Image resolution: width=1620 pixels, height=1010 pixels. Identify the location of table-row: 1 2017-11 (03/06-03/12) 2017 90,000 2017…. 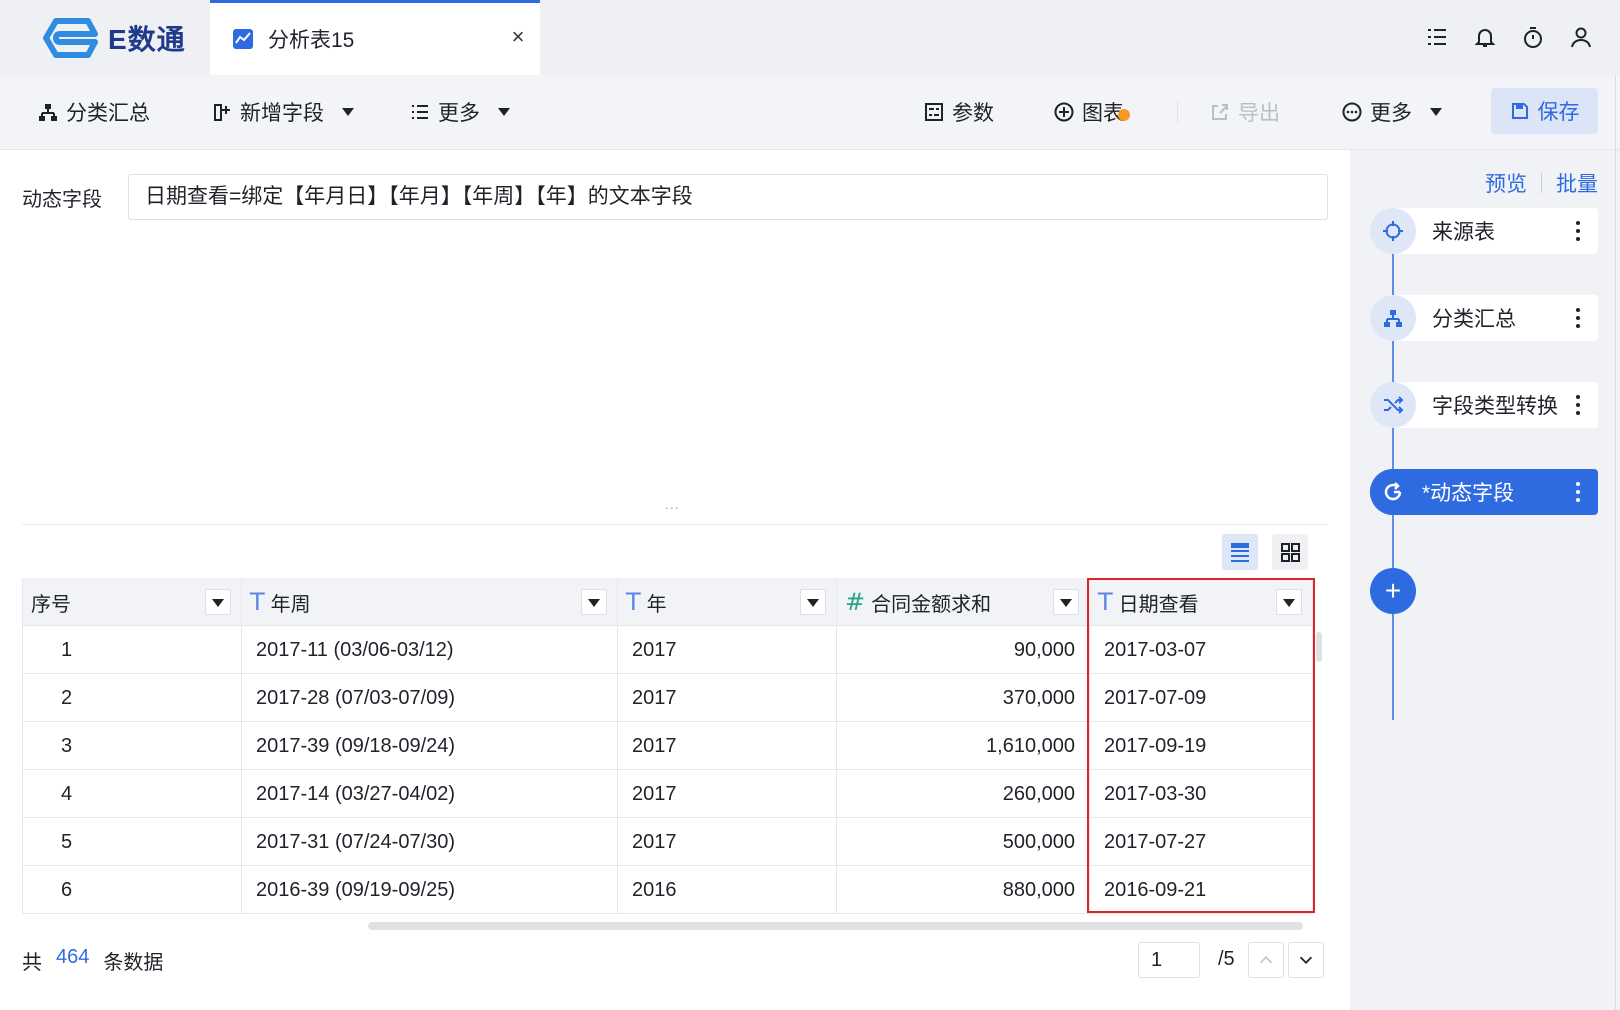
(668, 650).